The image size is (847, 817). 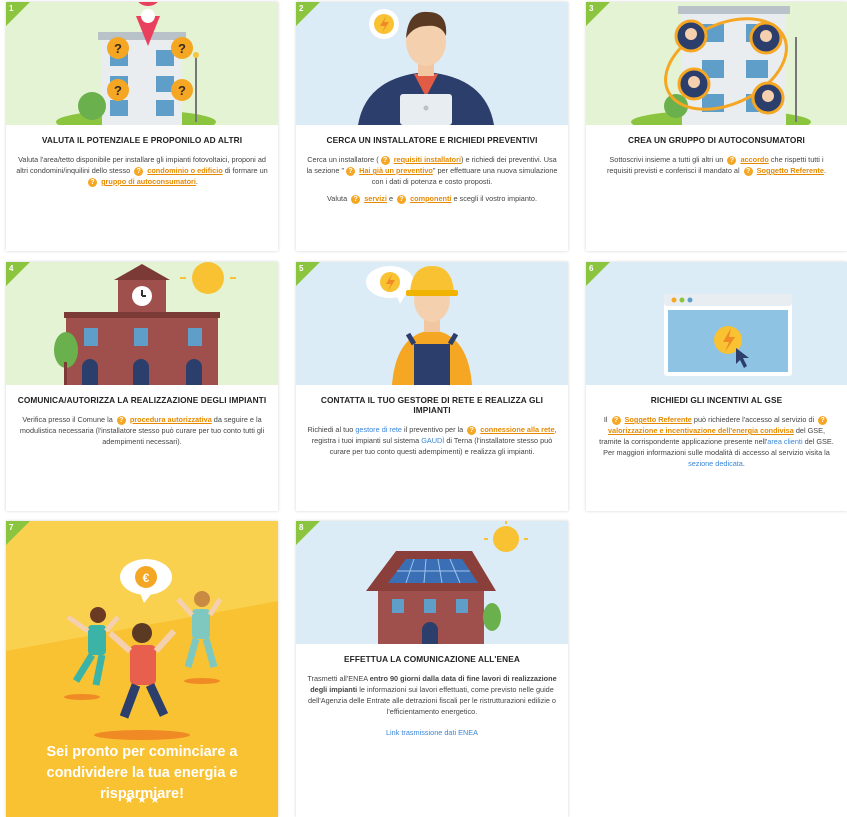 I want to click on text-segment: Verifica presso il Comune la, so click(x=67, y=419).